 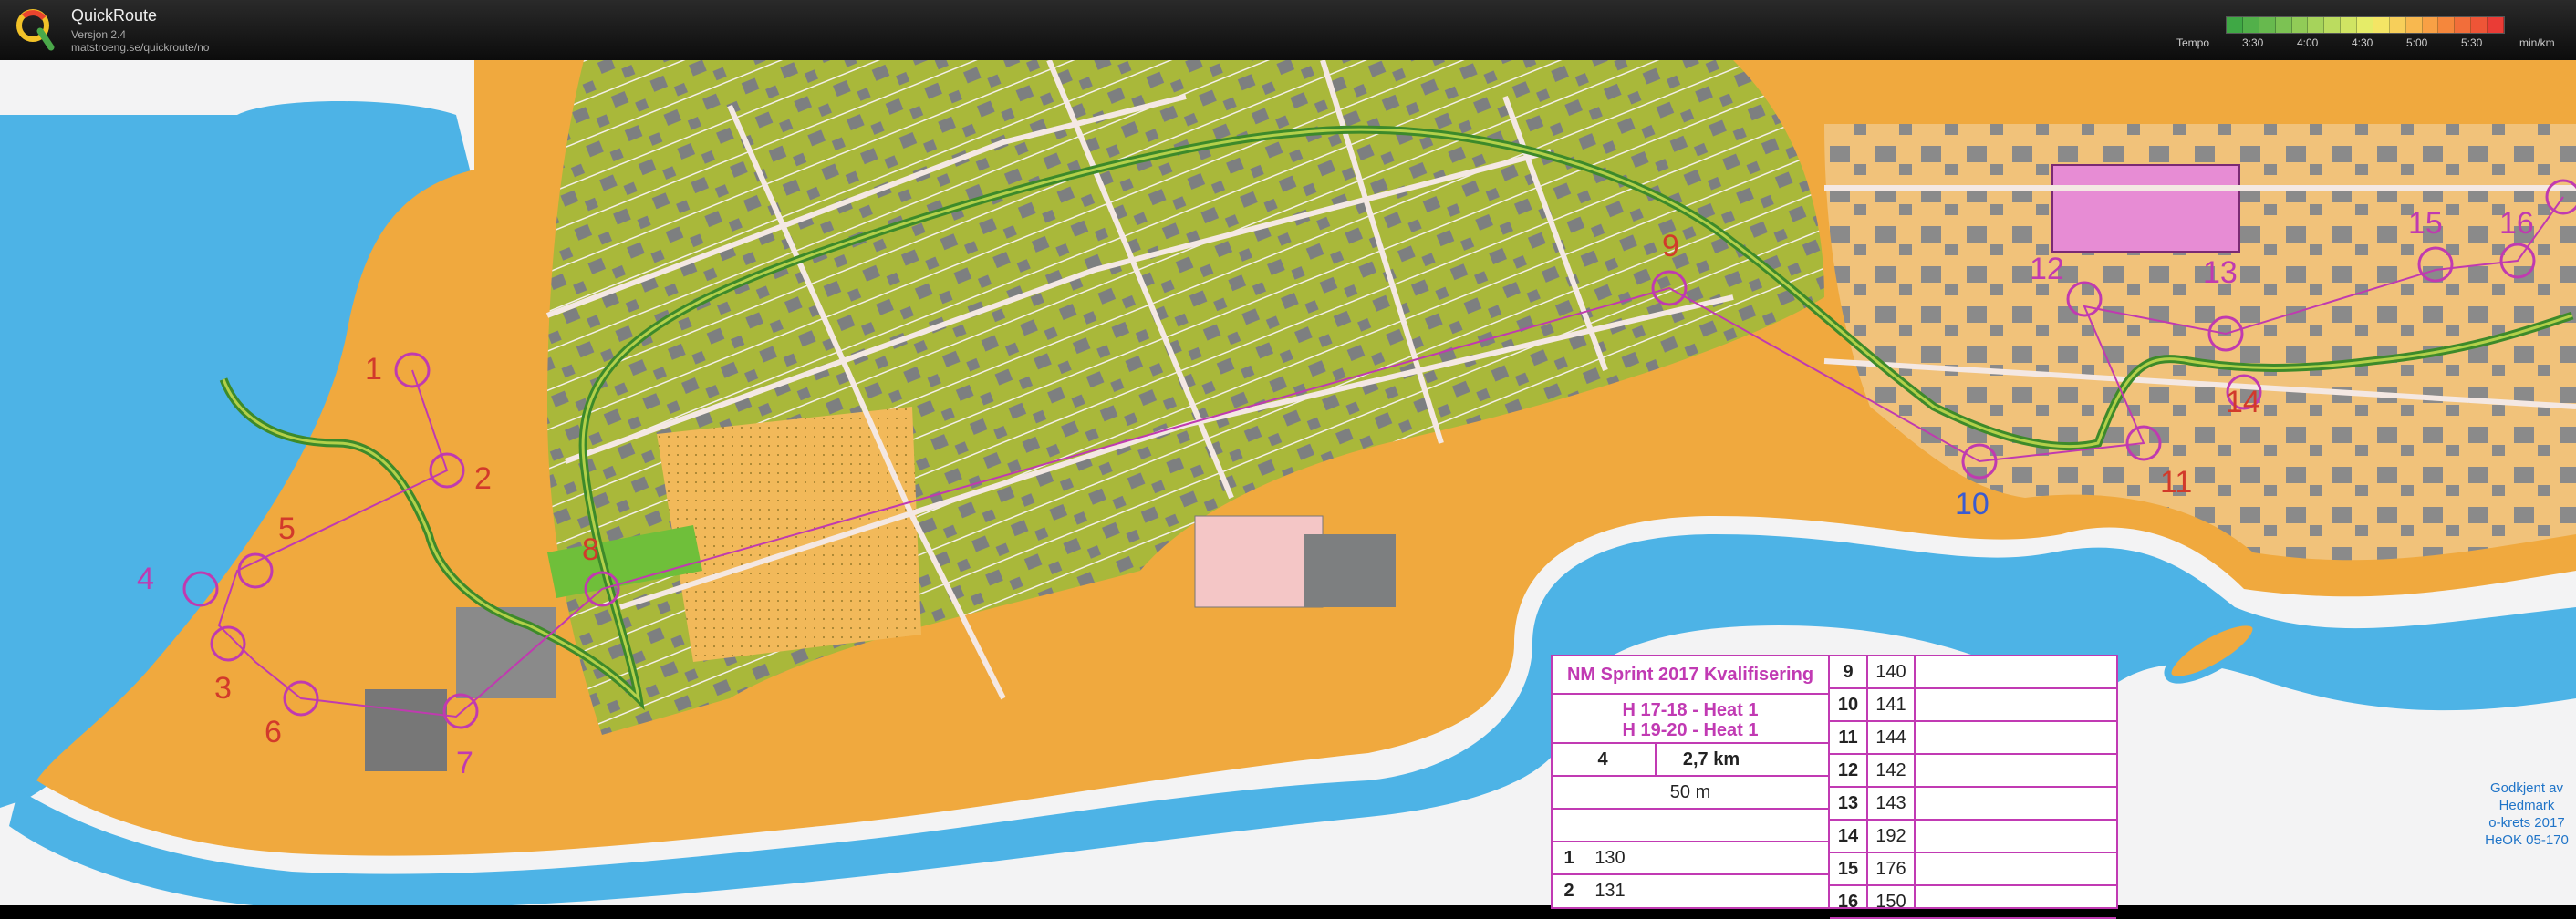 I want to click on control-number: 8, so click(x=590, y=549).